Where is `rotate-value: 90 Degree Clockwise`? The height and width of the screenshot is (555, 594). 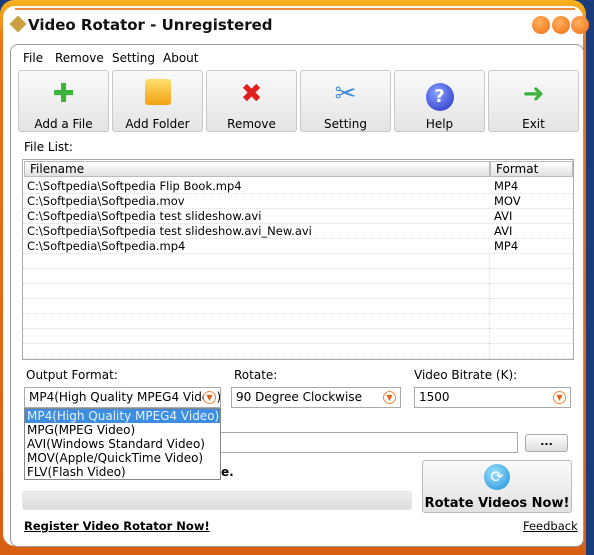 rotate-value: 90 Degree Clockwise is located at coordinates (299, 397).